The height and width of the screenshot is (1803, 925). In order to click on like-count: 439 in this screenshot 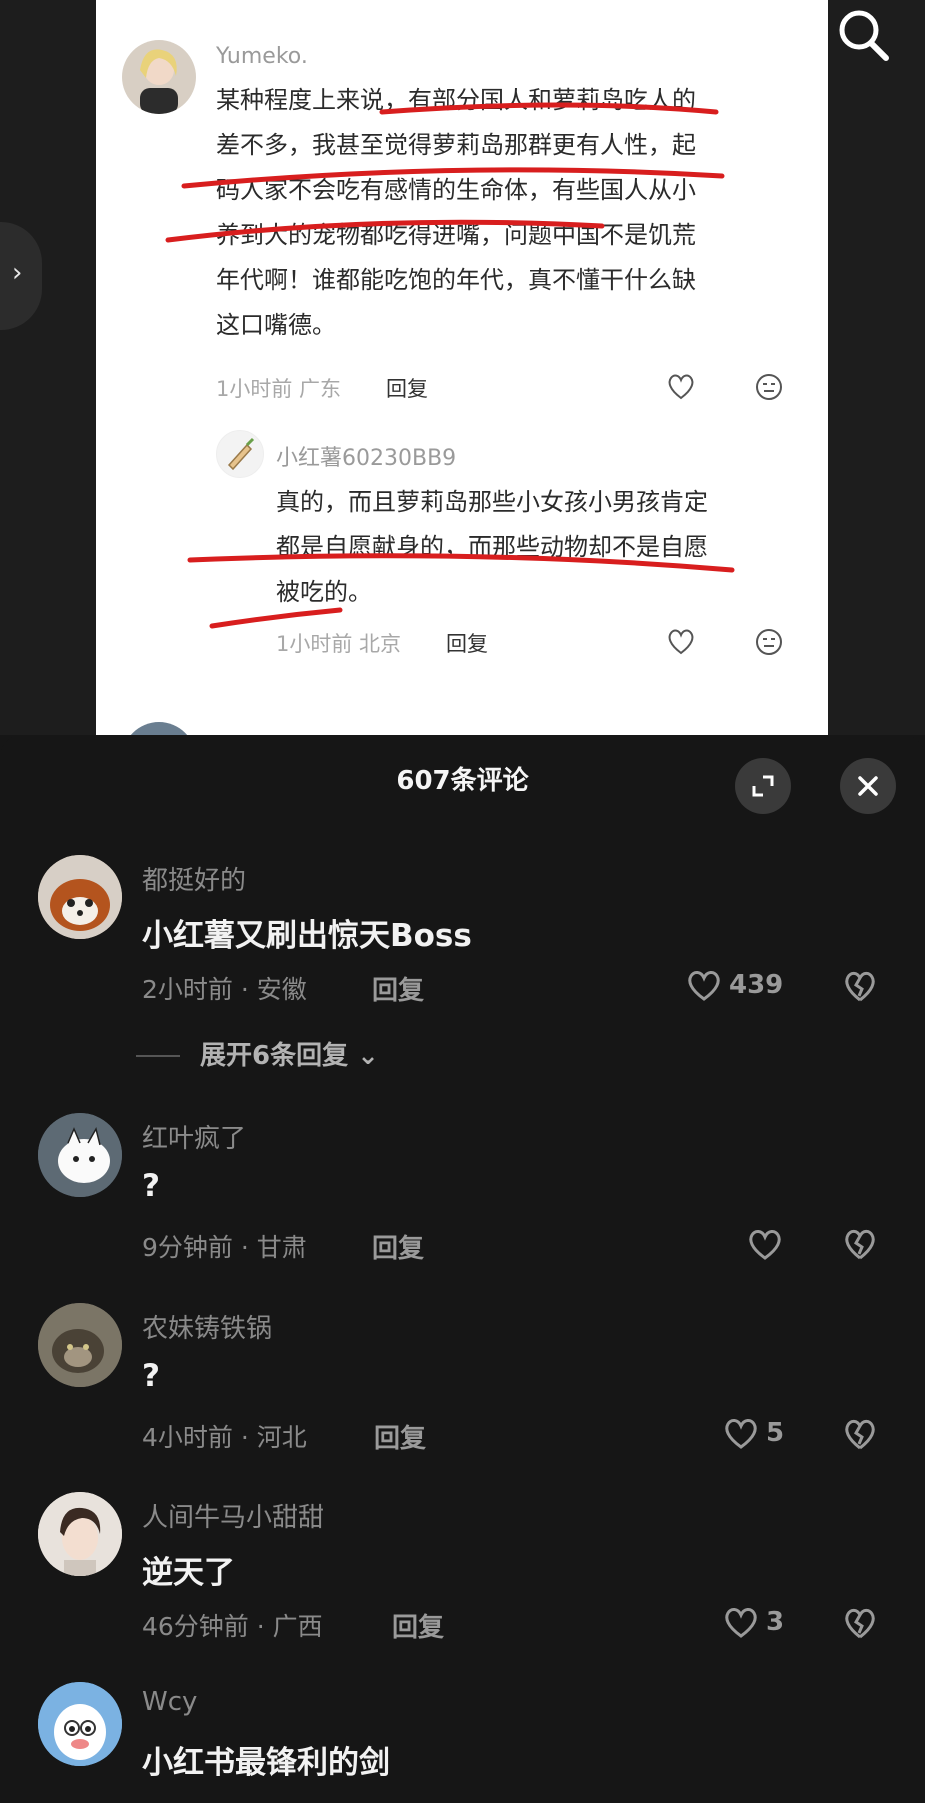, I will do `click(756, 985)`.